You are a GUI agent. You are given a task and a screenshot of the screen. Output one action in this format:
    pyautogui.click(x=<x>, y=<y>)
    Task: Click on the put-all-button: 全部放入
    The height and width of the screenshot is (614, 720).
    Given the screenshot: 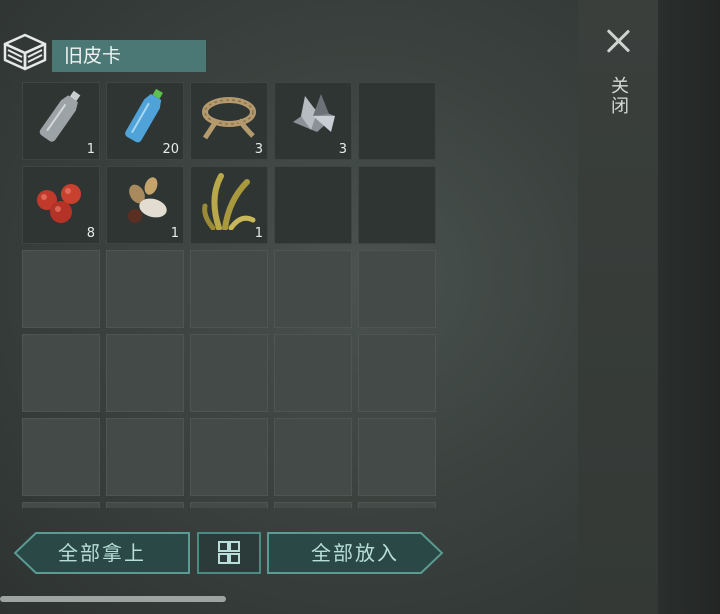 What is the action you would take?
    pyautogui.click(x=355, y=553)
    